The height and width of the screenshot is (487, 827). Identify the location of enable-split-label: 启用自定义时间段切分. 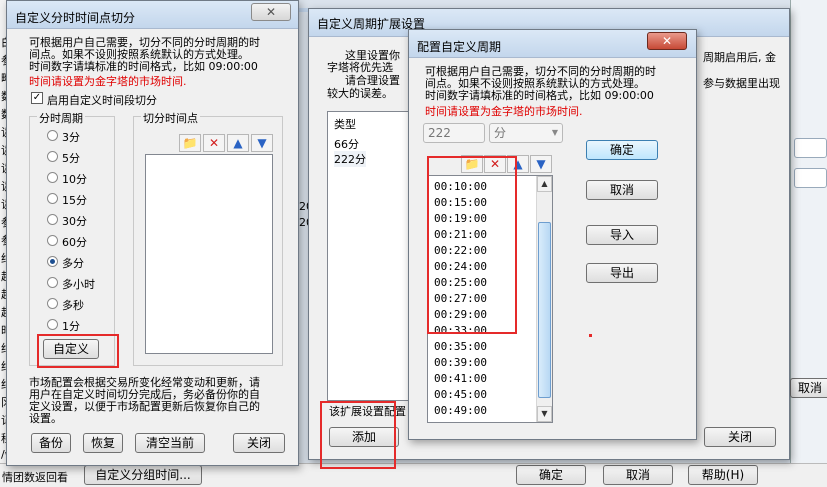
(102, 100).